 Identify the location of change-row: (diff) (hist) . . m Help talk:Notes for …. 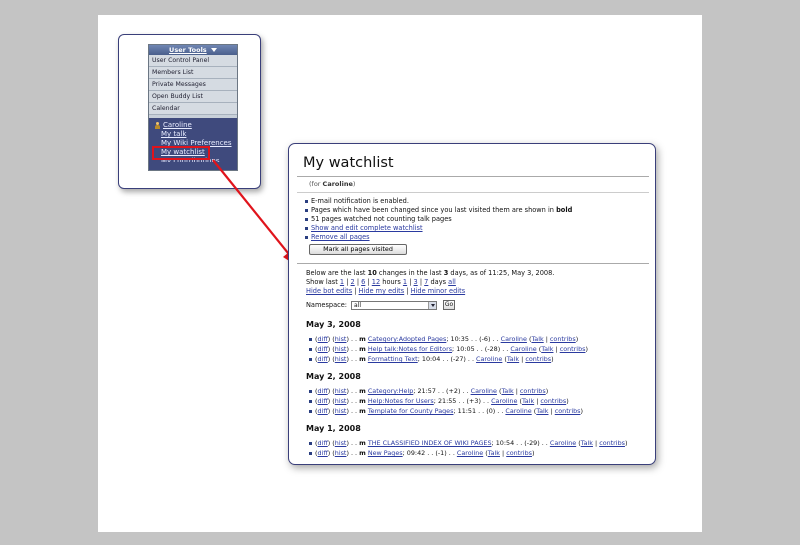
(479, 349).